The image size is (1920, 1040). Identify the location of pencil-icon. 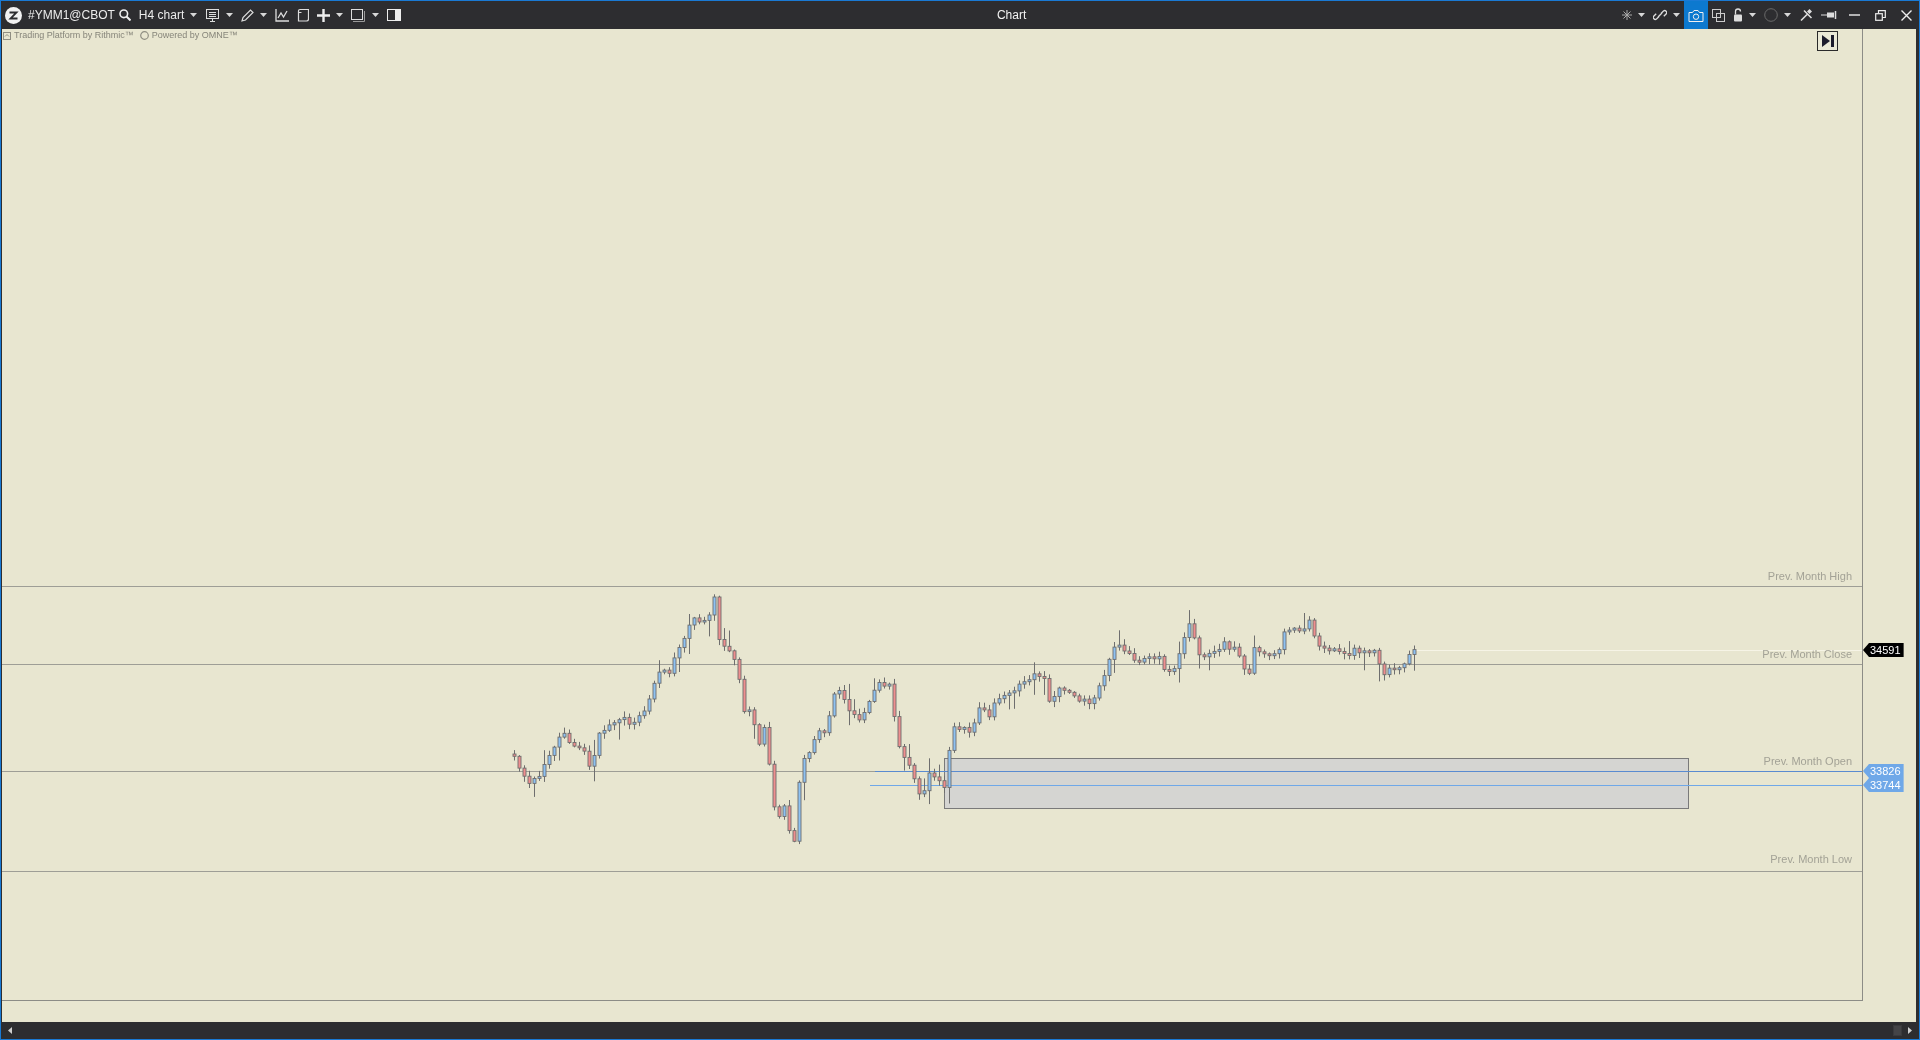
(248, 15).